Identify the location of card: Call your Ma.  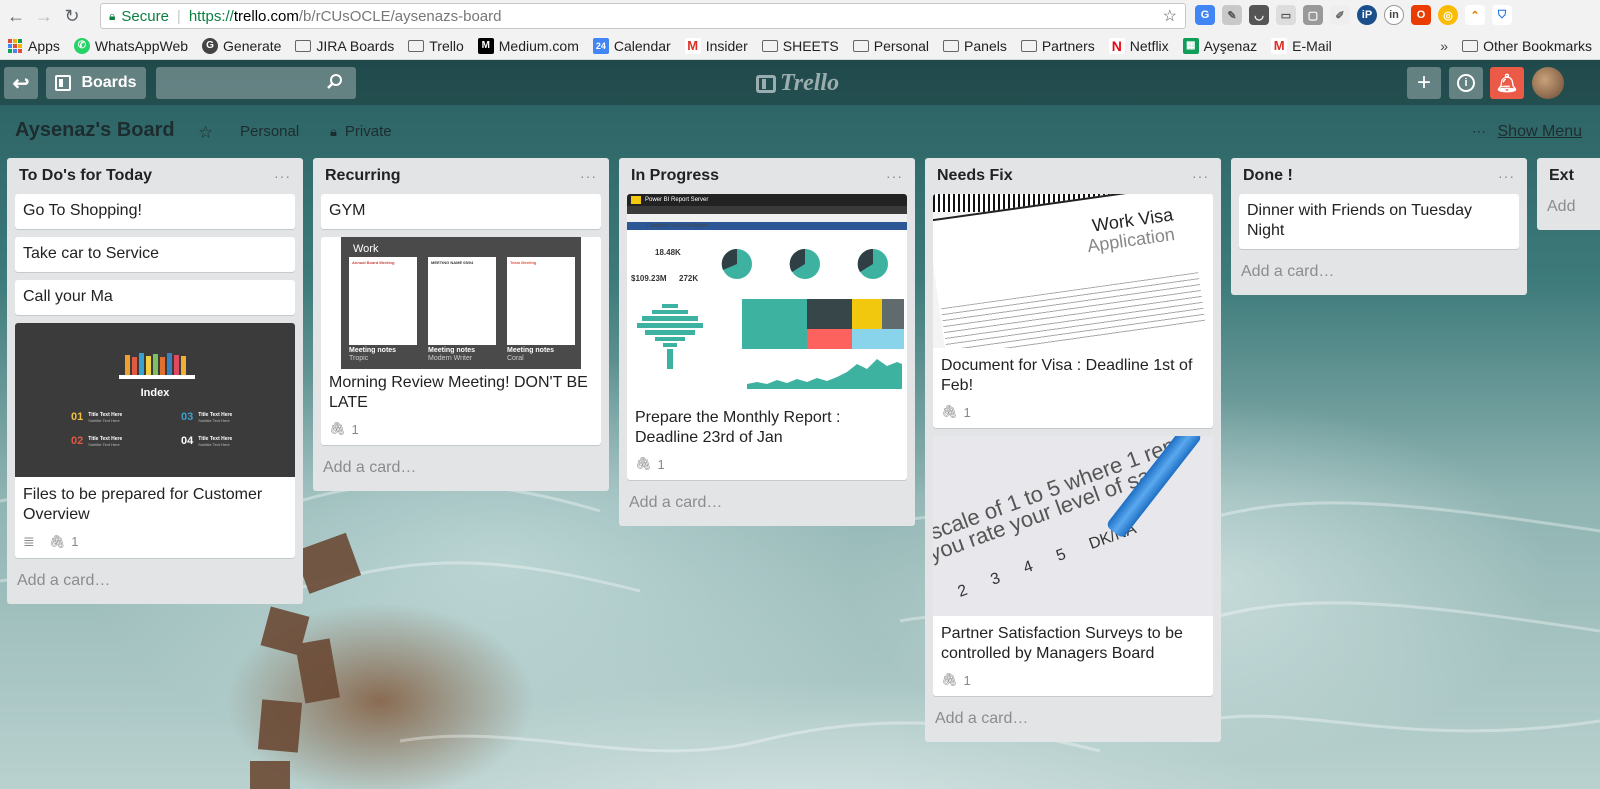
(155, 297).